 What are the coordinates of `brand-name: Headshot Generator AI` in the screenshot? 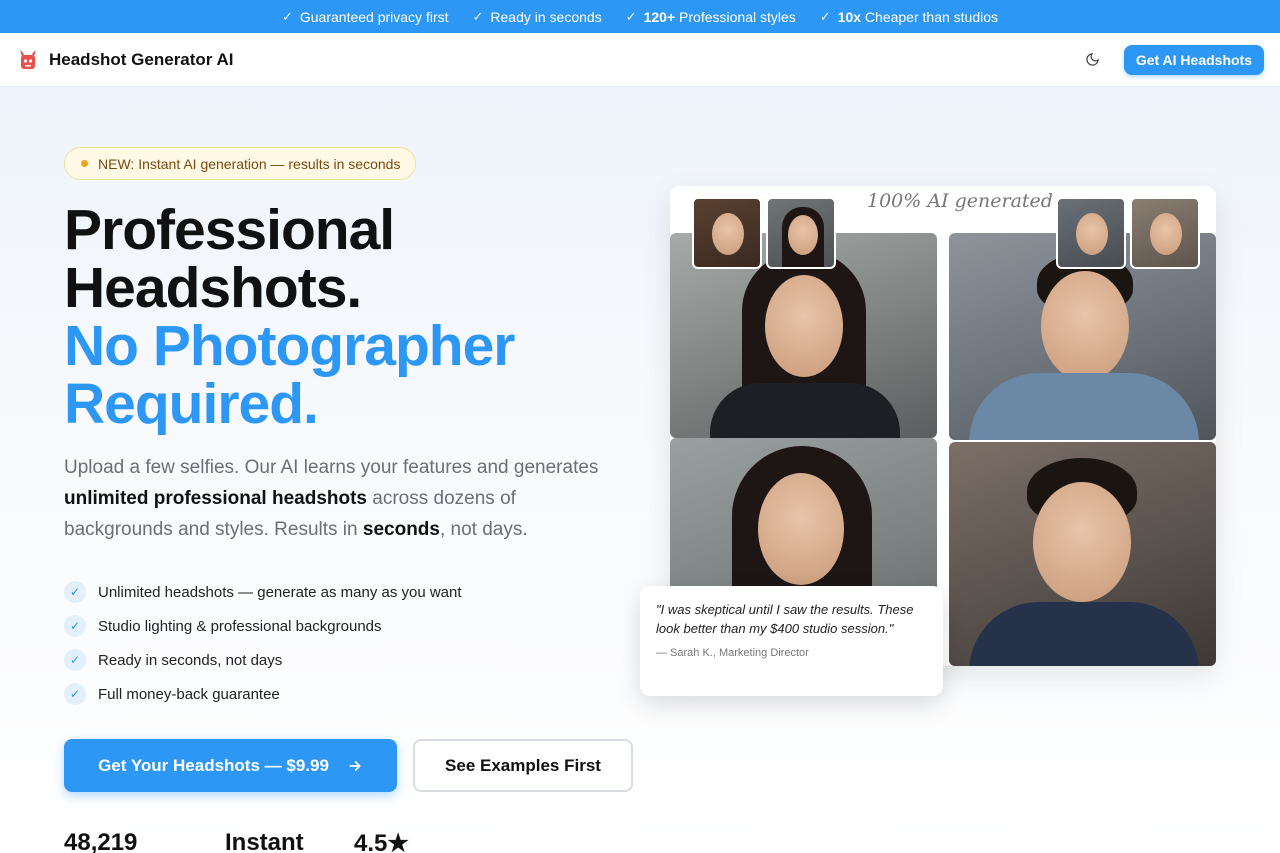 It's located at (141, 60).